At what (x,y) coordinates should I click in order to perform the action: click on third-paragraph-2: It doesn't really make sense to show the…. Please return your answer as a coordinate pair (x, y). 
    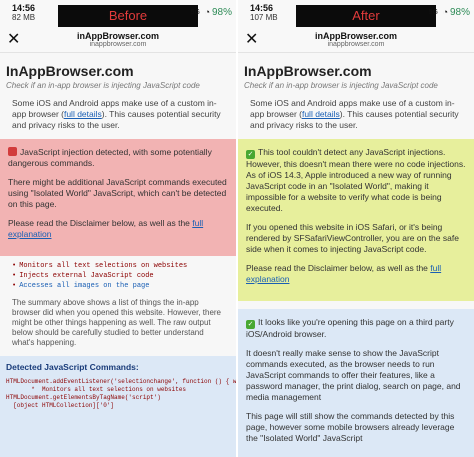
    Looking at the image, I should click on (353, 375).